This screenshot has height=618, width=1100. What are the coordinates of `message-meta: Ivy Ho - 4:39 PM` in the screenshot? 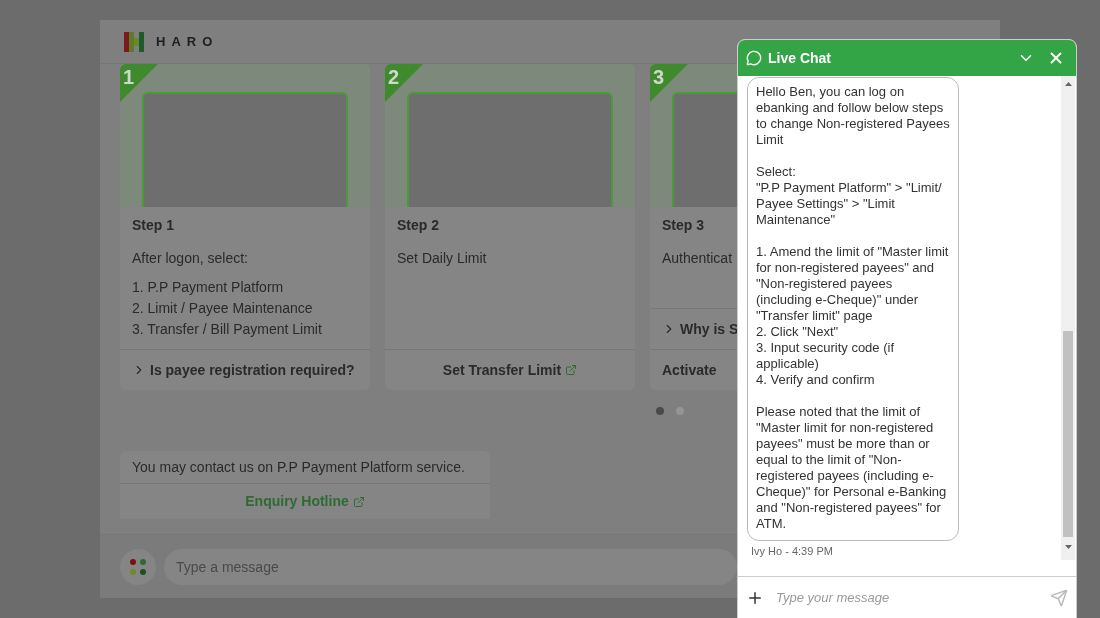 It's located at (792, 551).